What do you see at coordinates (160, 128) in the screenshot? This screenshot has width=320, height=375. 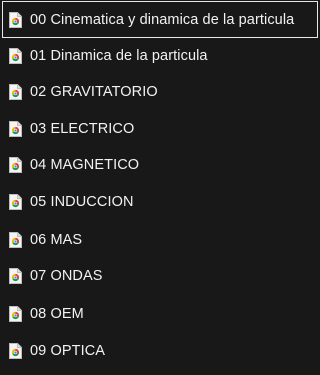 I see `file-item: 03 ELECTRICO` at bounding box center [160, 128].